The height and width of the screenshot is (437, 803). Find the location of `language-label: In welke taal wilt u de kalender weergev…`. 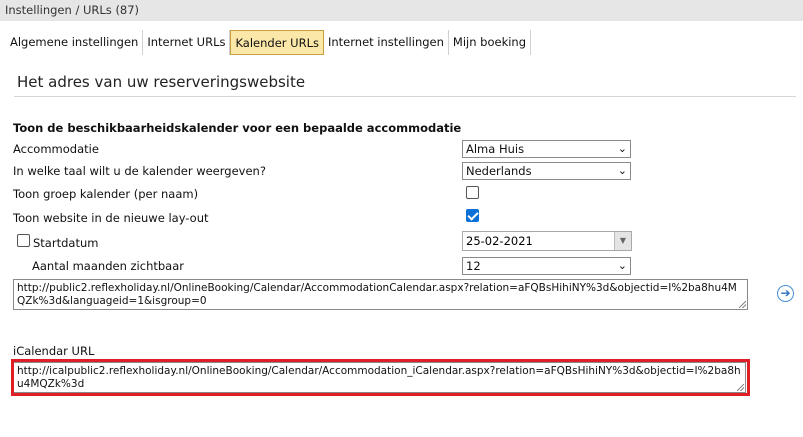

language-label: In welke taal wilt u de kalender weergev… is located at coordinates (139, 171).